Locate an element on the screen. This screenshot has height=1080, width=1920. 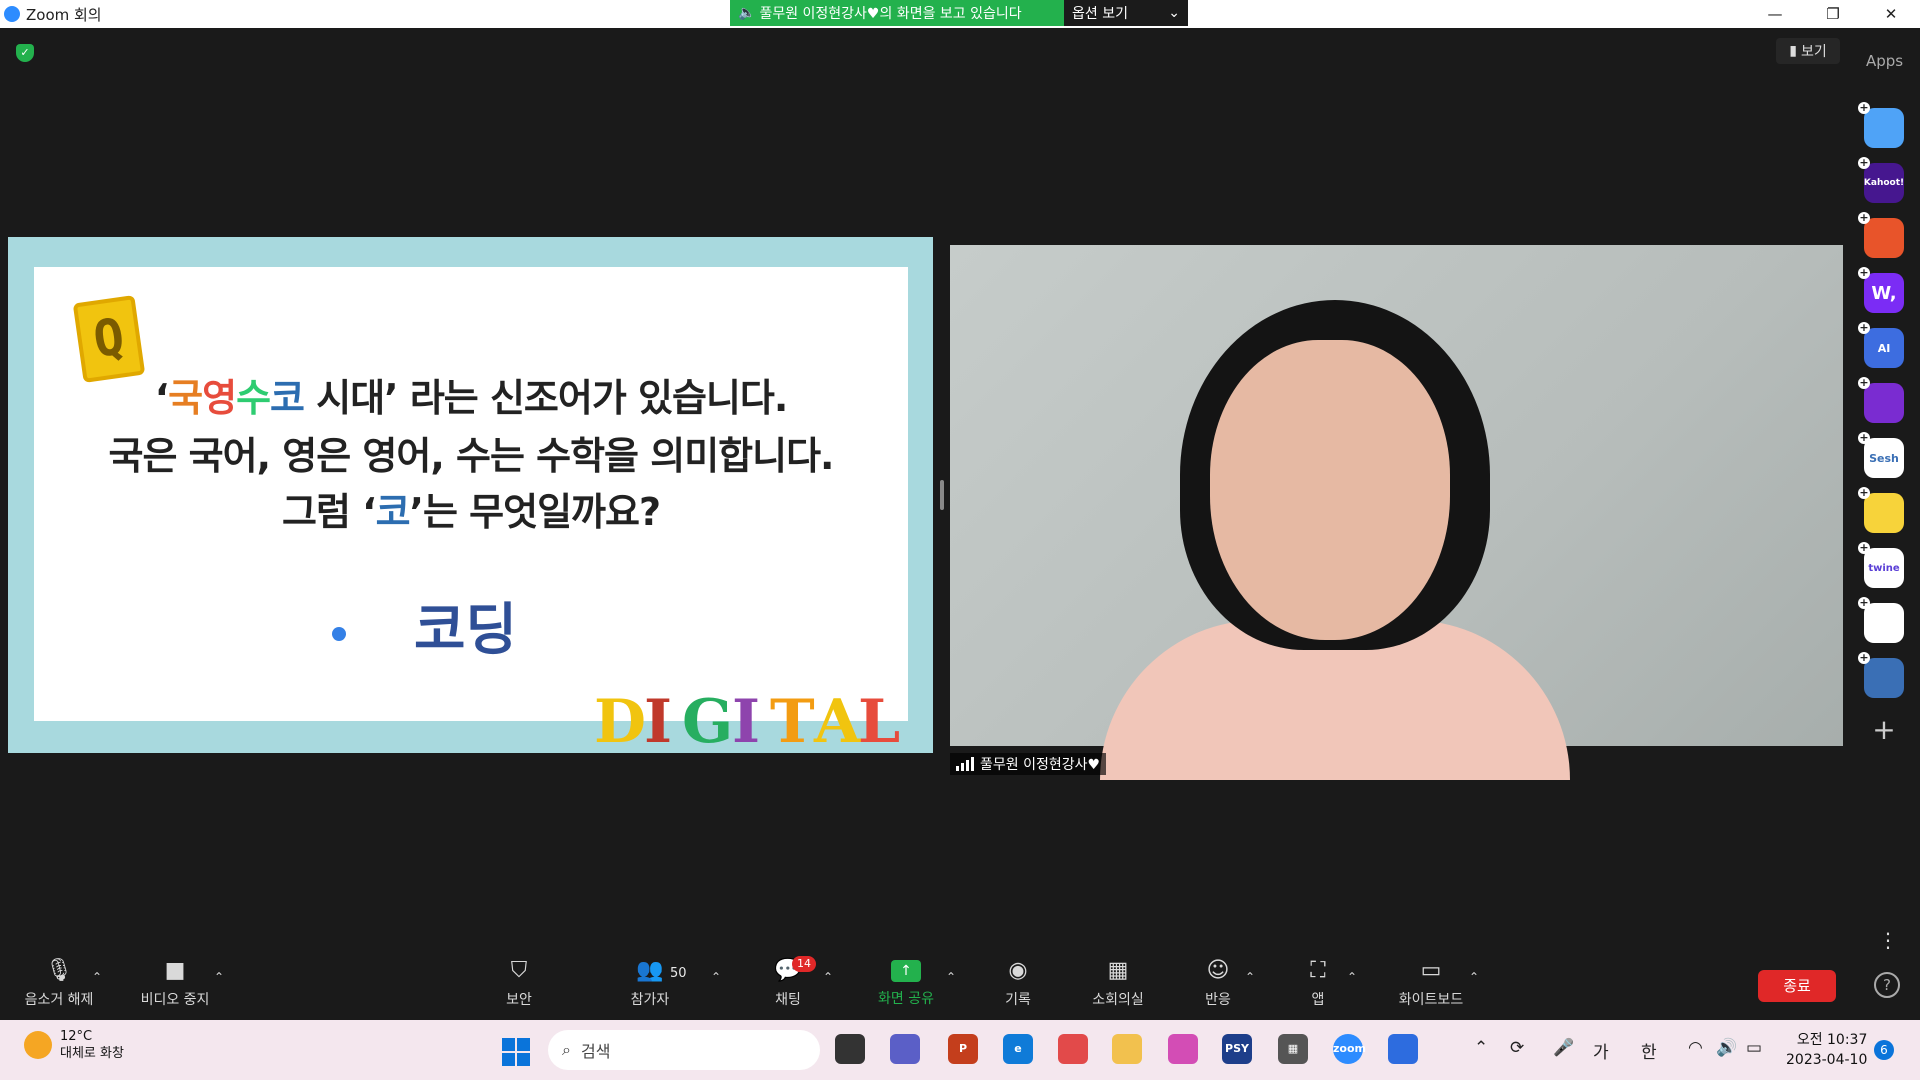
show-hidden-icons-icon: ⌃ is located at coordinates (1481, 1048).